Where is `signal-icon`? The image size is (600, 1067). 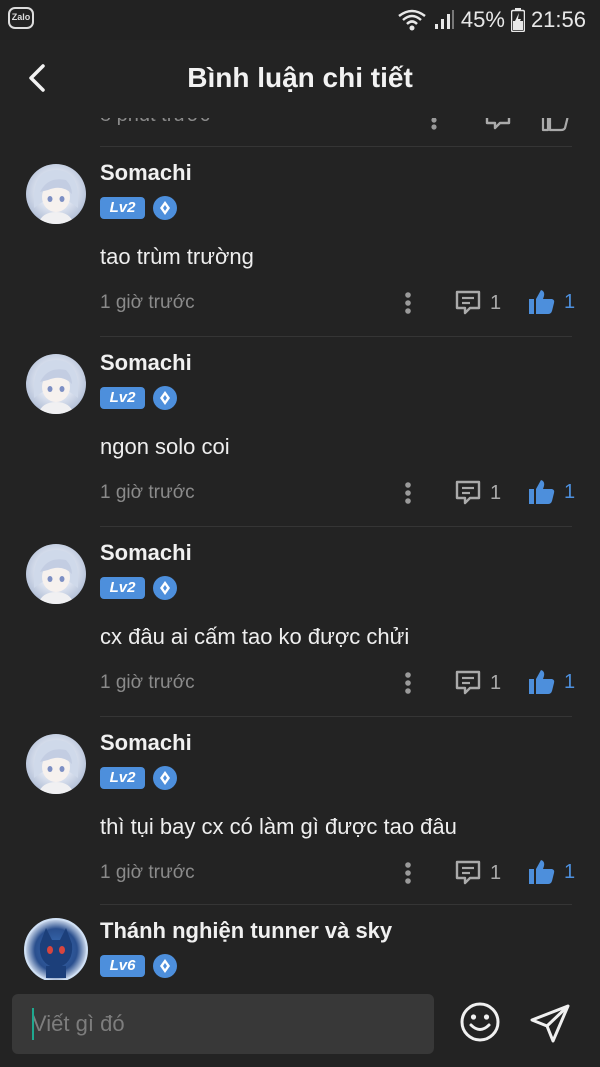 signal-icon is located at coordinates (444, 20).